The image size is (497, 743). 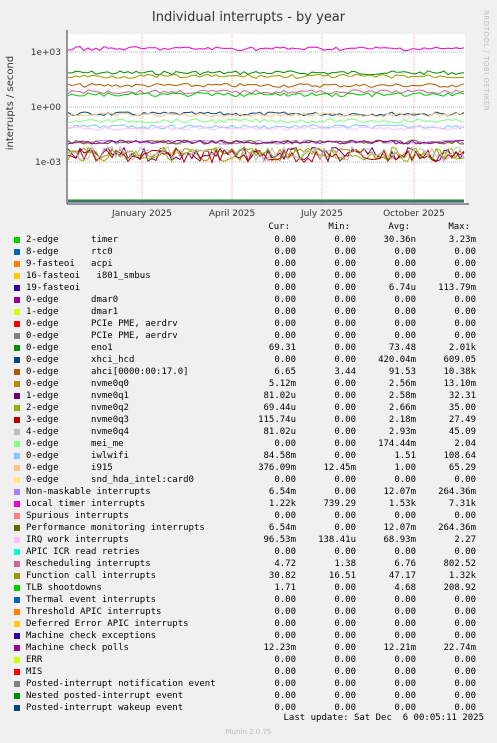 What do you see at coordinates (69, 468) in the screenshot?
I see `legend-name: 0-edge i915` at bounding box center [69, 468].